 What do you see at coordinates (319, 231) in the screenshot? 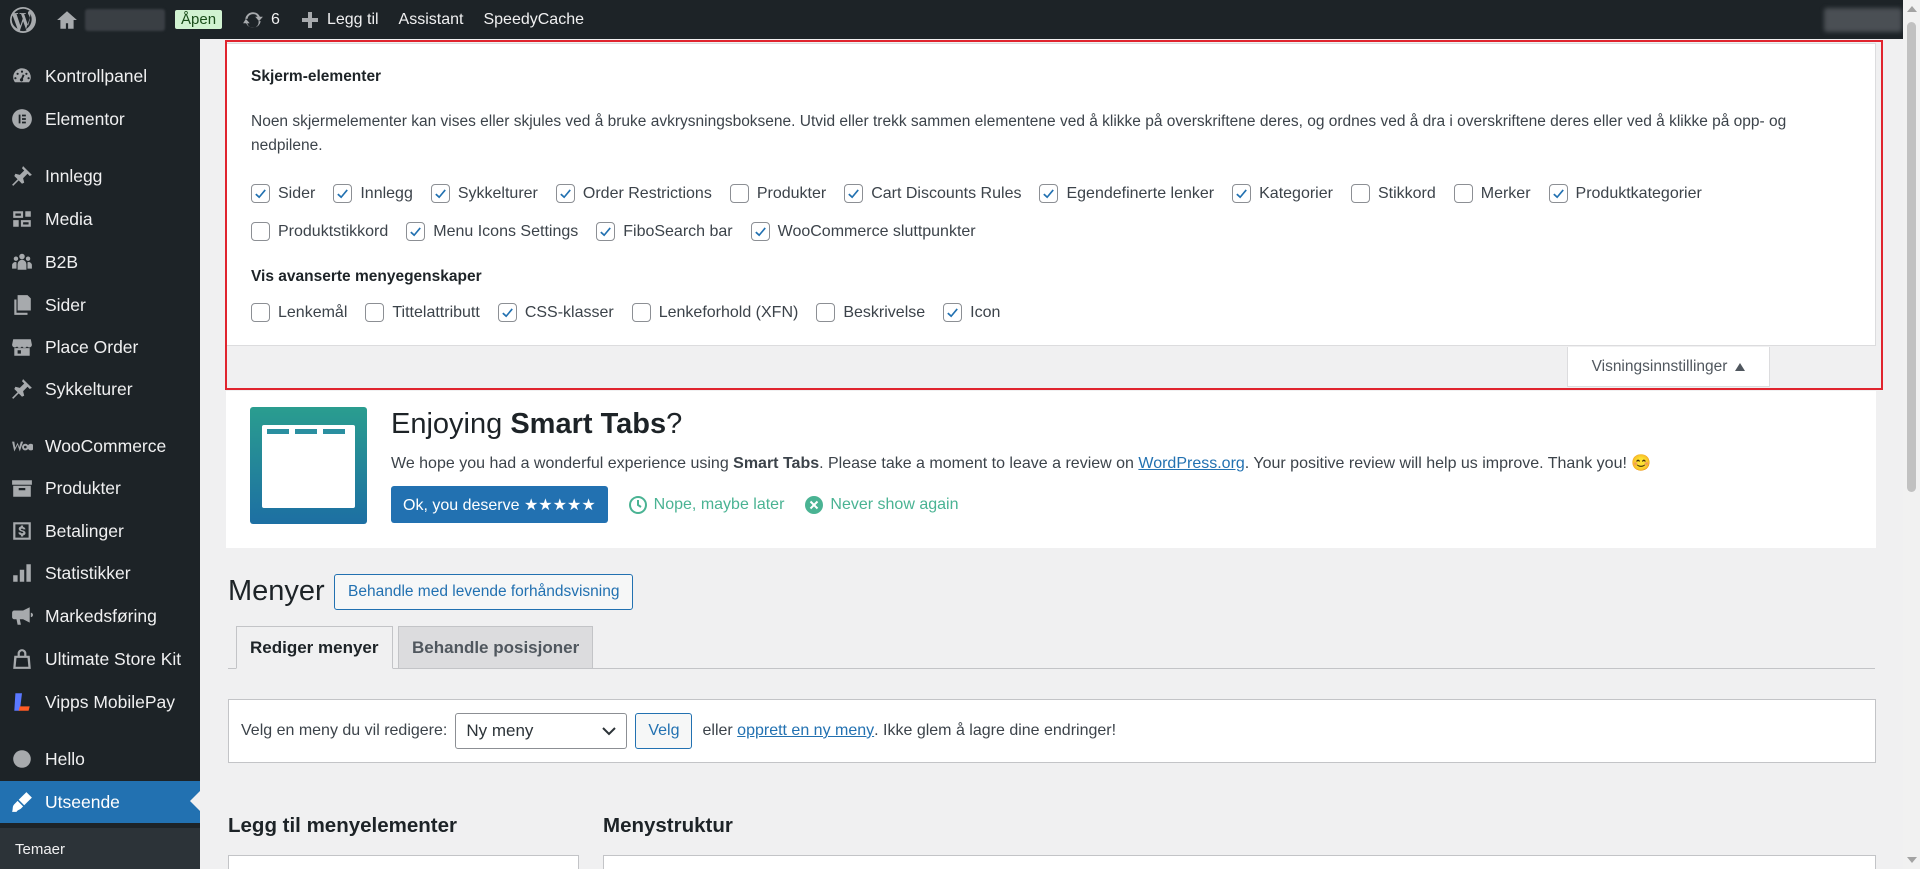
I see `checkbox-produktstikkord: Produktstikkord` at bounding box center [319, 231].